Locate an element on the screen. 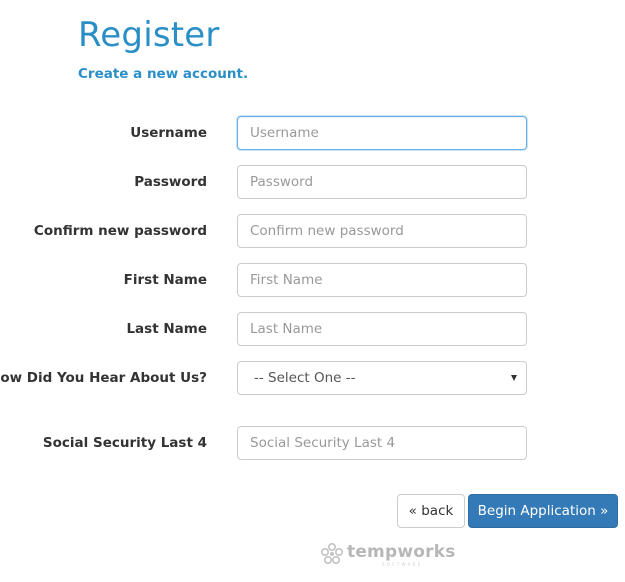 The image size is (625, 582). tempworks-logo-icon is located at coordinates (331, 553).